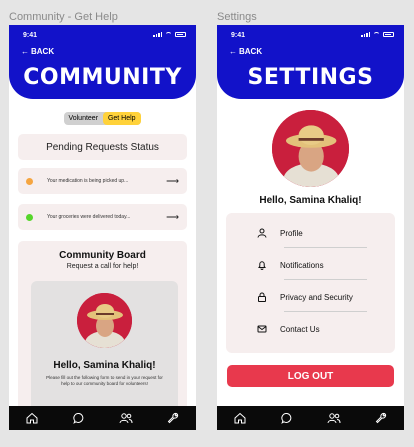 Image resolution: width=414 pixels, height=447 pixels. Describe the element at coordinates (310, 376) in the screenshot. I see `logout-button: LOG OUT` at that location.